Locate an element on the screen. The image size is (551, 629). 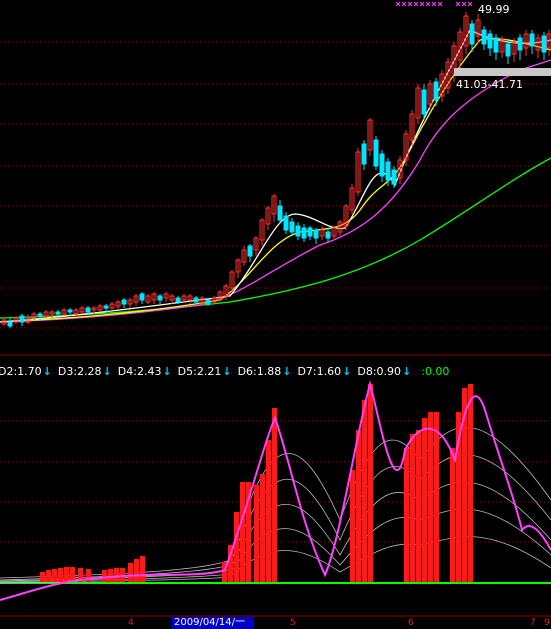
price-range-label: 41.03-41.71 is located at coordinates (489, 84).